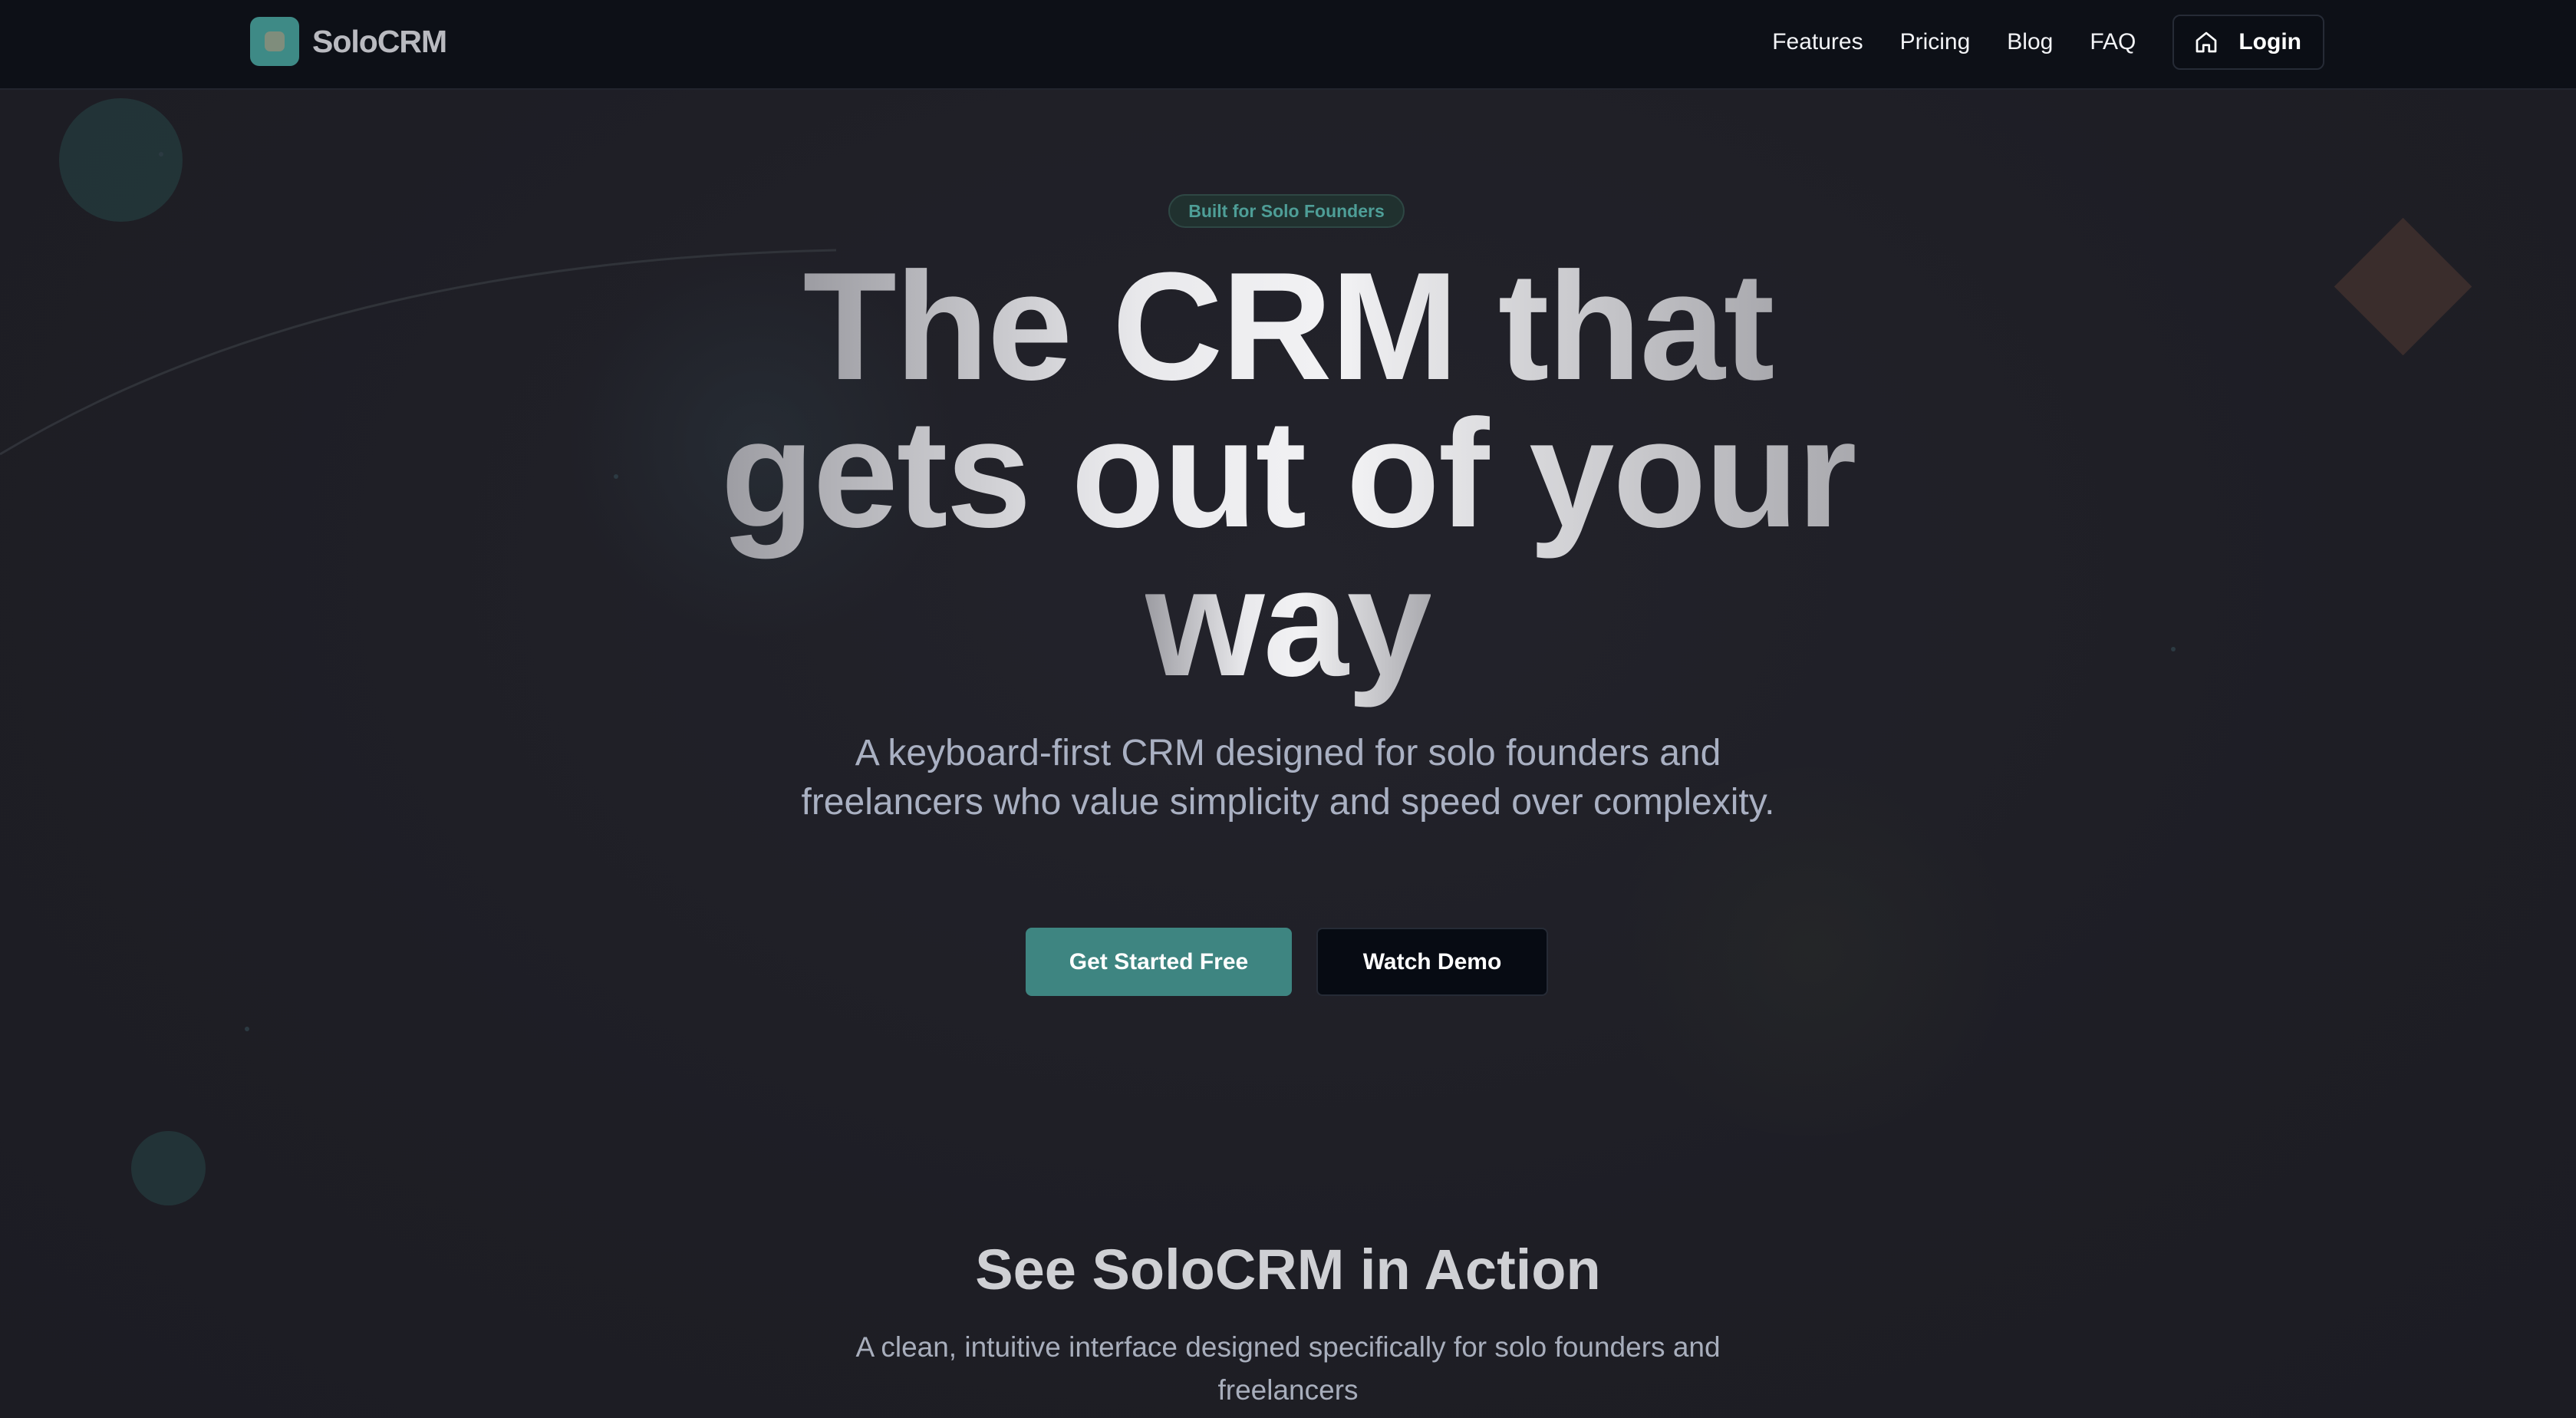  I want to click on get-started-button: Get Started Free, so click(1159, 962).